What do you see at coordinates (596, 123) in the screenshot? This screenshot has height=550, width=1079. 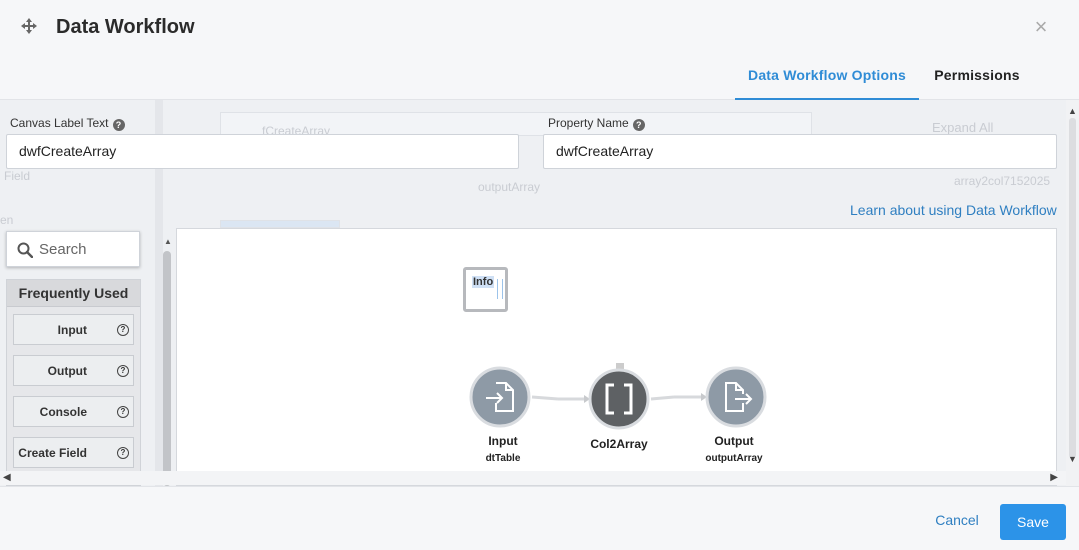 I see `property-name-label: Property Name?` at bounding box center [596, 123].